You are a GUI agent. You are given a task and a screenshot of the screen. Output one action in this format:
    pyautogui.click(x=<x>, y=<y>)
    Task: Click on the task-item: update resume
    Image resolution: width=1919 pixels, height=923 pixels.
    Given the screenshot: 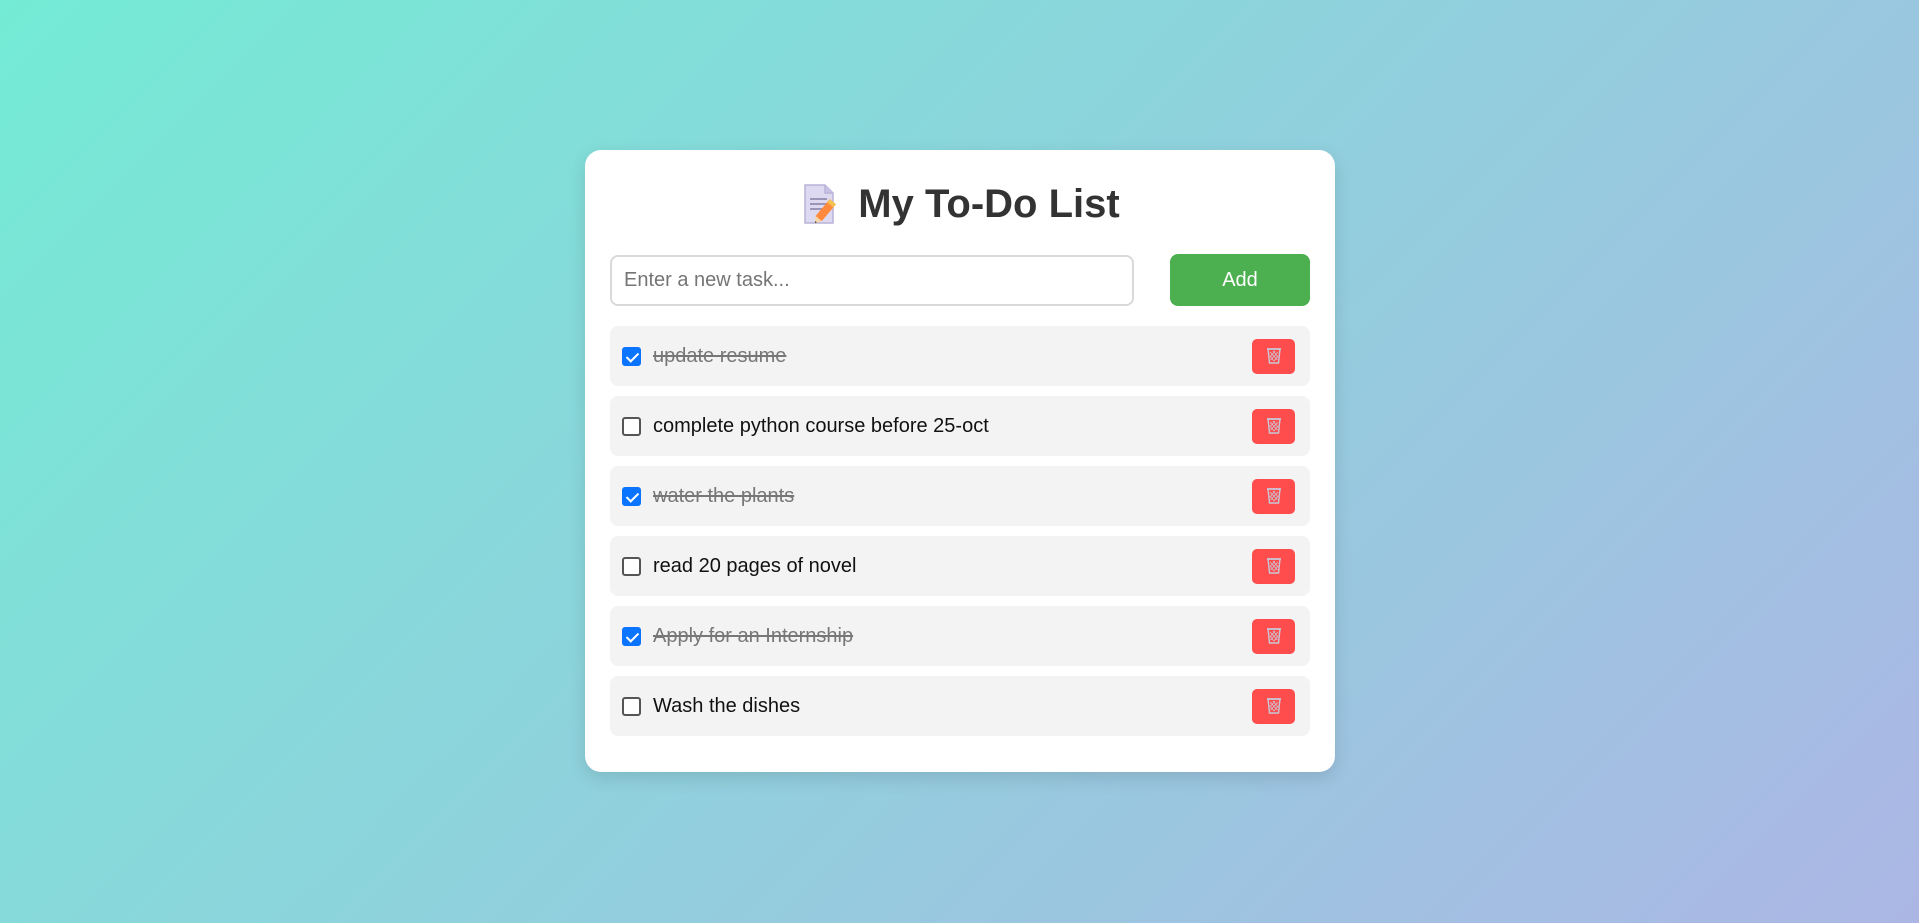 What is the action you would take?
    pyautogui.click(x=960, y=356)
    